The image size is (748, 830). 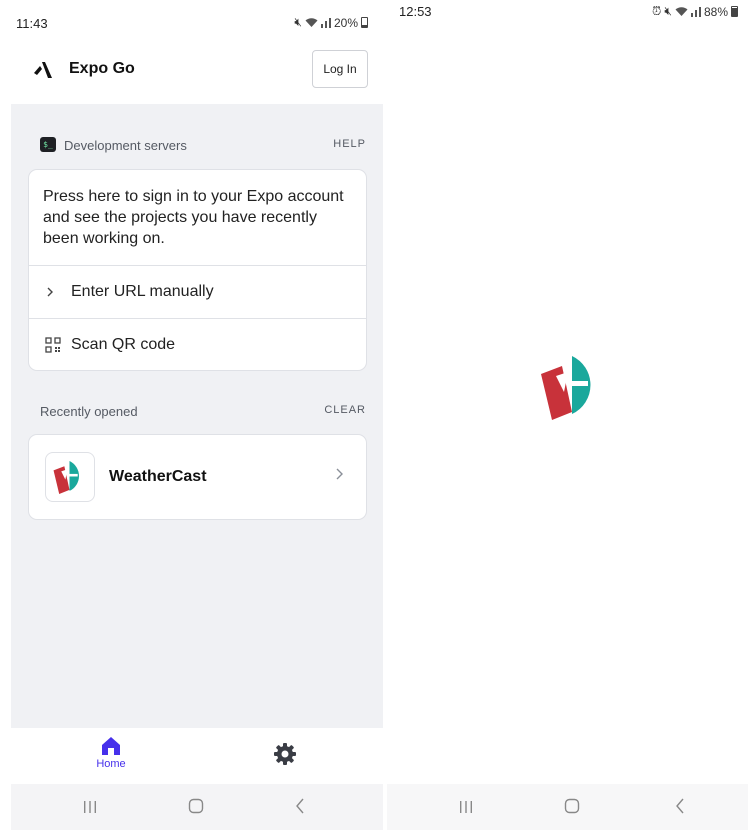 I want to click on dev-servers-header: $_ Development servers HELP, so click(x=197, y=146).